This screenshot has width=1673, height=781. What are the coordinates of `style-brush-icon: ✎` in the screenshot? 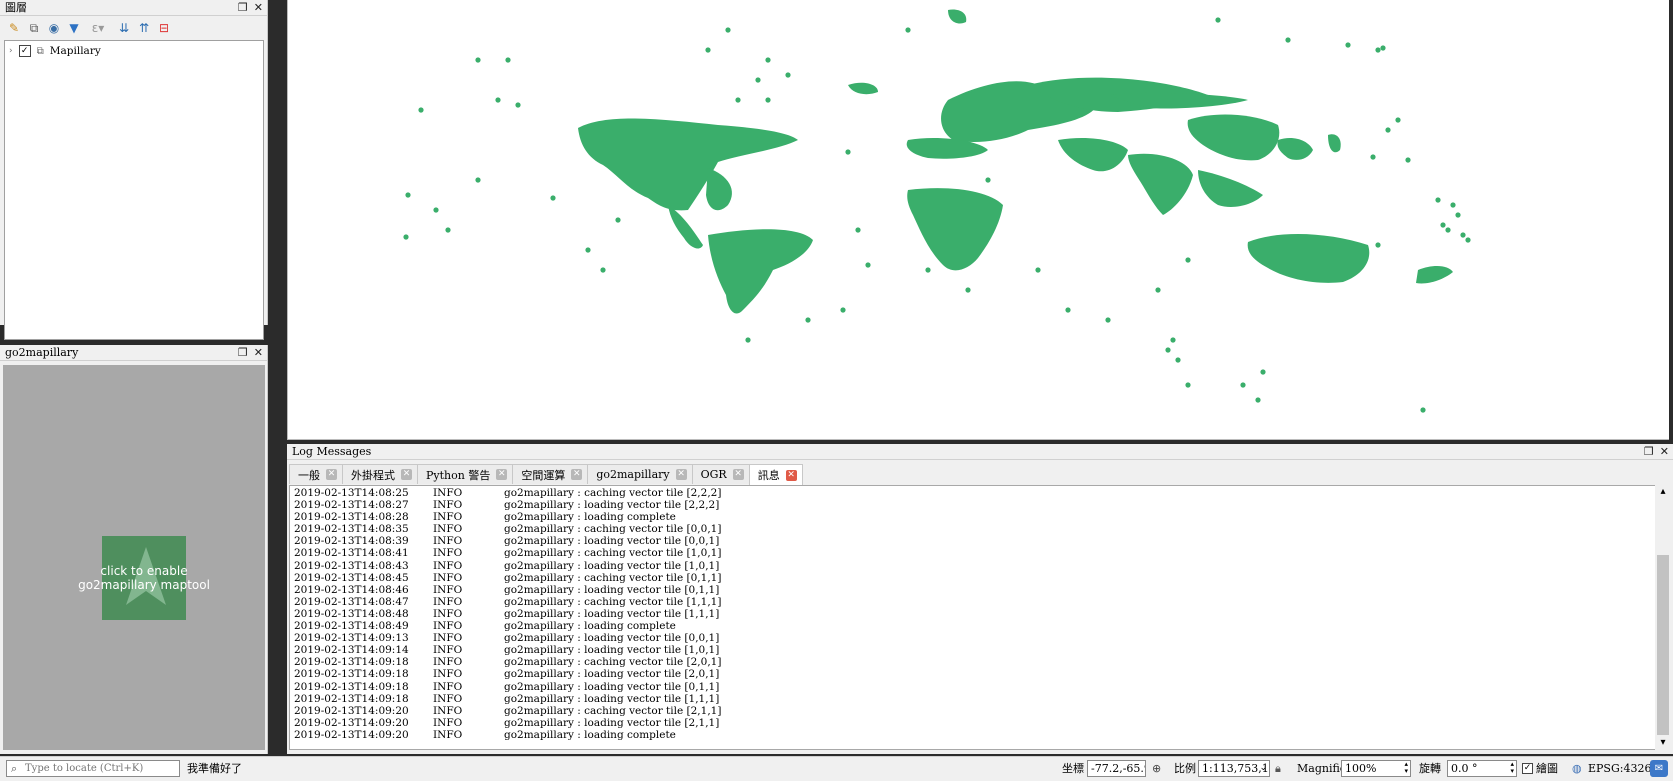 It's located at (14, 28).